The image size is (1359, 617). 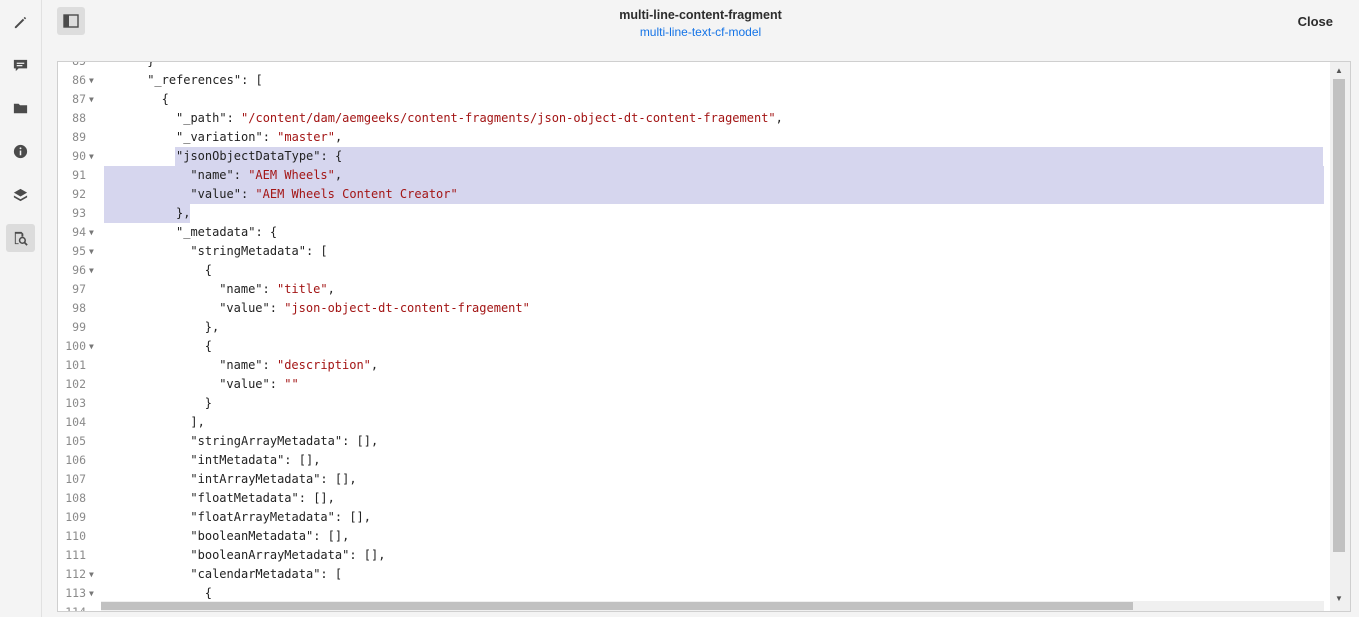 I want to click on line-number: 108, so click(x=75, y=498).